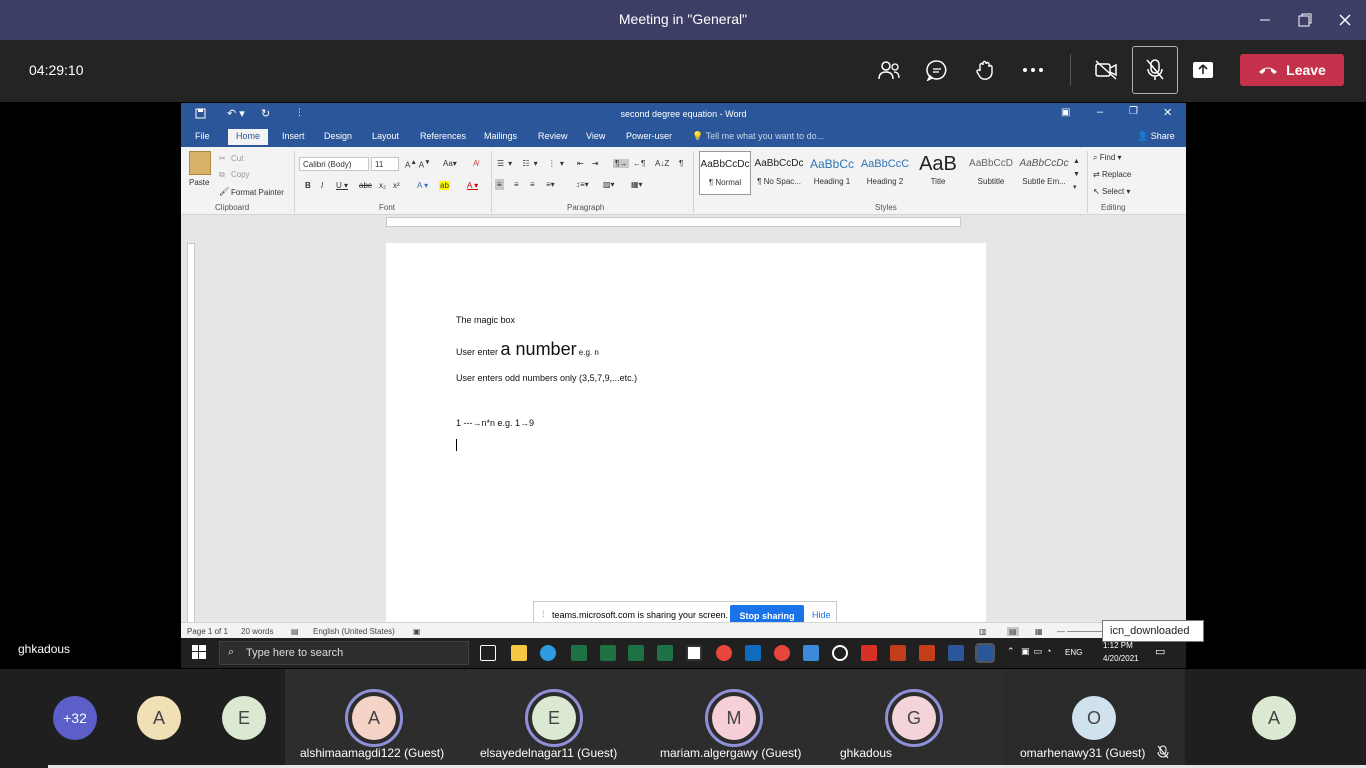 The height and width of the screenshot is (768, 1366). What do you see at coordinates (681, 163) in the screenshot?
I see `show-marks-icon: ¶` at bounding box center [681, 163].